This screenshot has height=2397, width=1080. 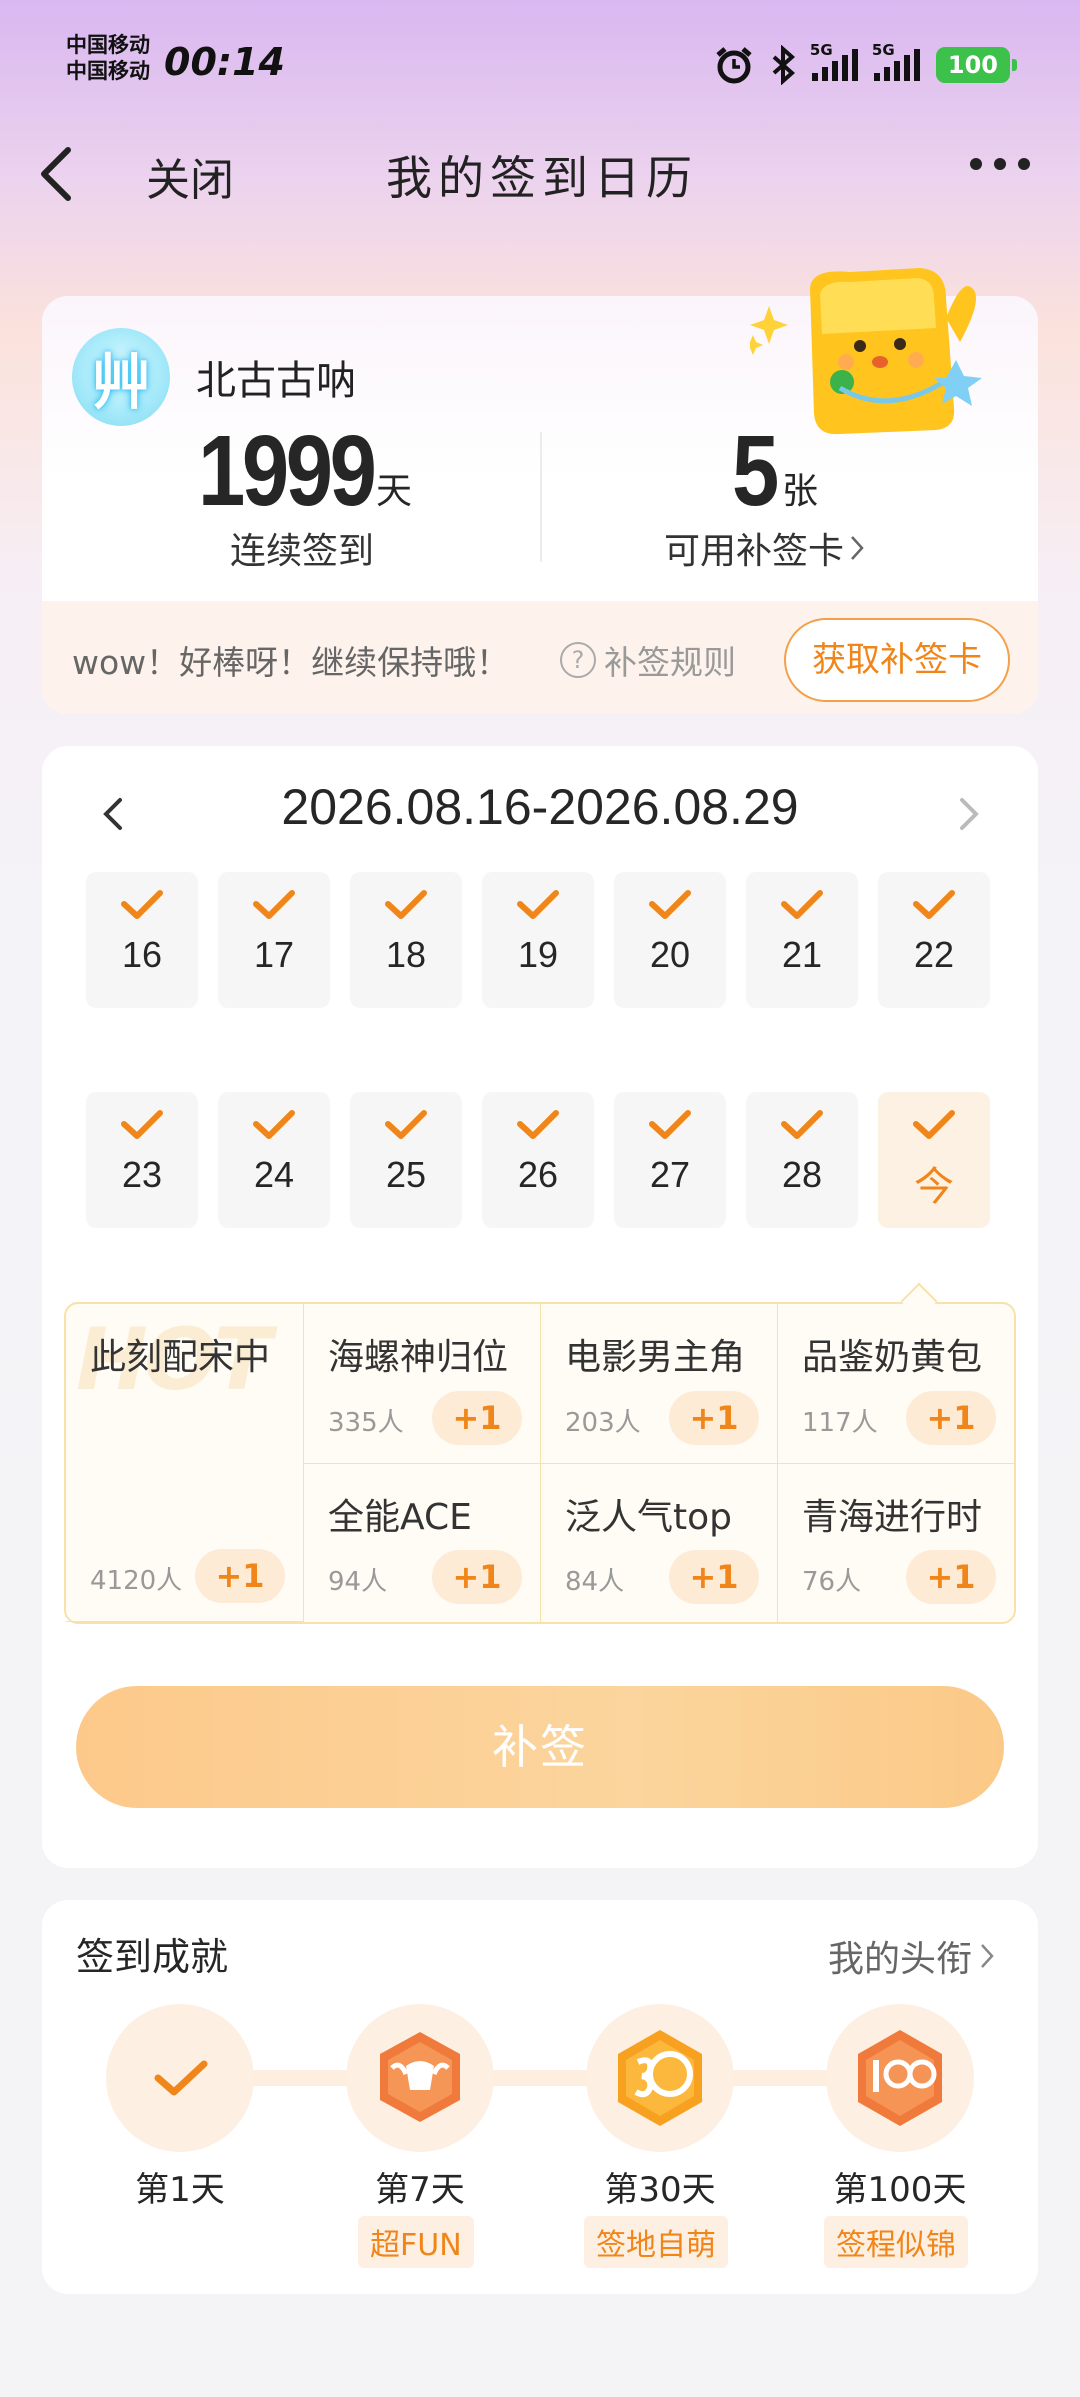 I want to click on chevron-right-icon, so click(x=857, y=548).